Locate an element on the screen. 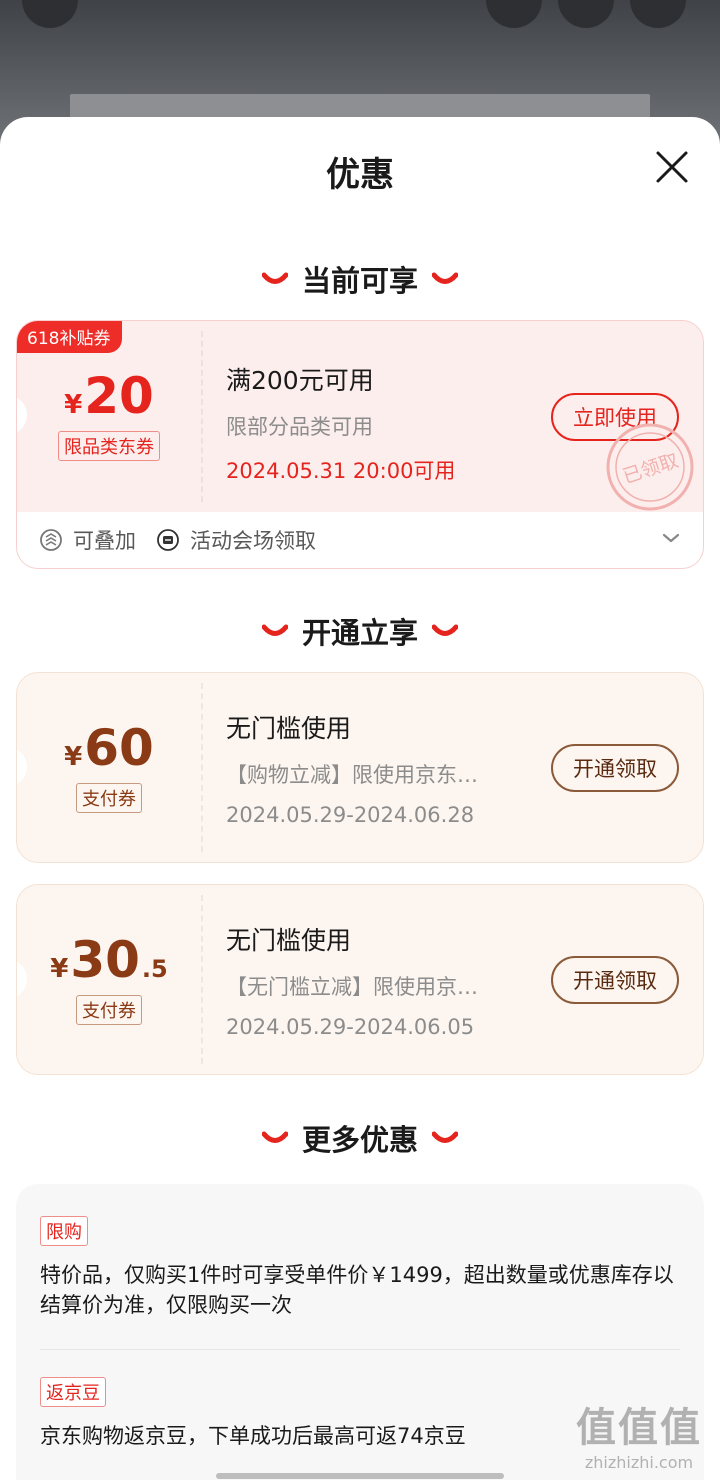 This screenshot has width=720, height=1480. coupon-condition: 满200元可用 is located at coordinates (300, 380).